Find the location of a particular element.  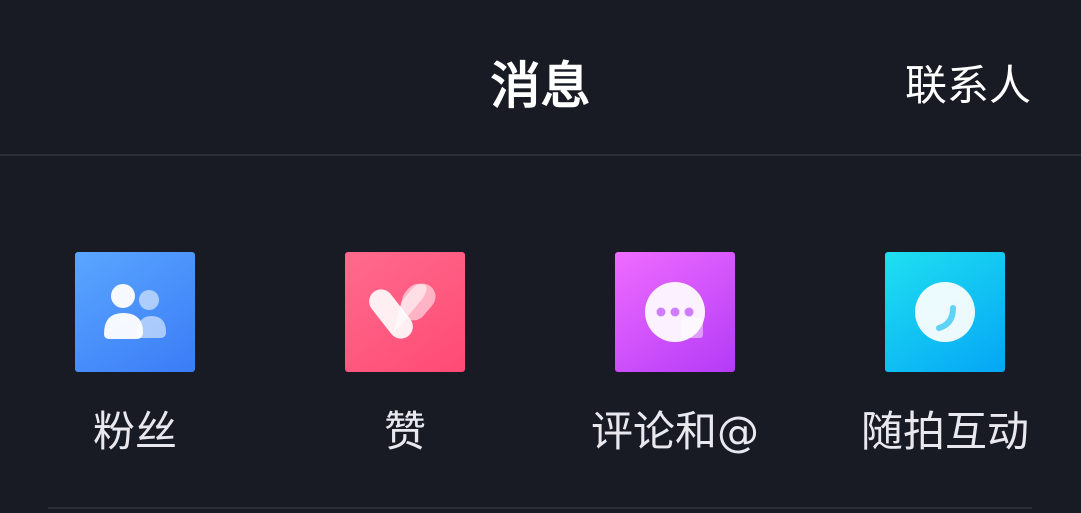

shortcut-comments: 评论和@ is located at coordinates (675, 354).